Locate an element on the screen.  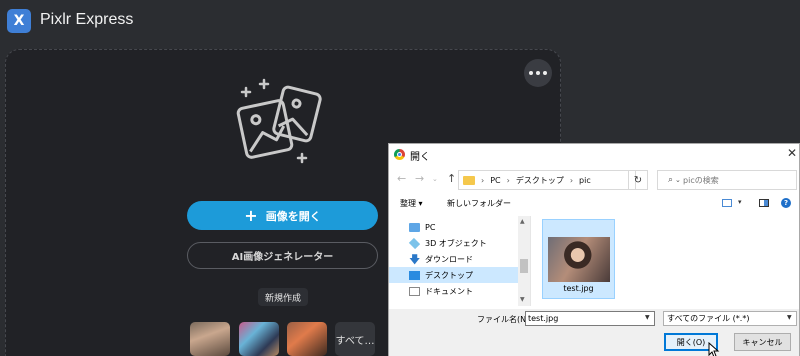
dialog-titlebar: 開く ✕ is located at coordinates (594, 155).